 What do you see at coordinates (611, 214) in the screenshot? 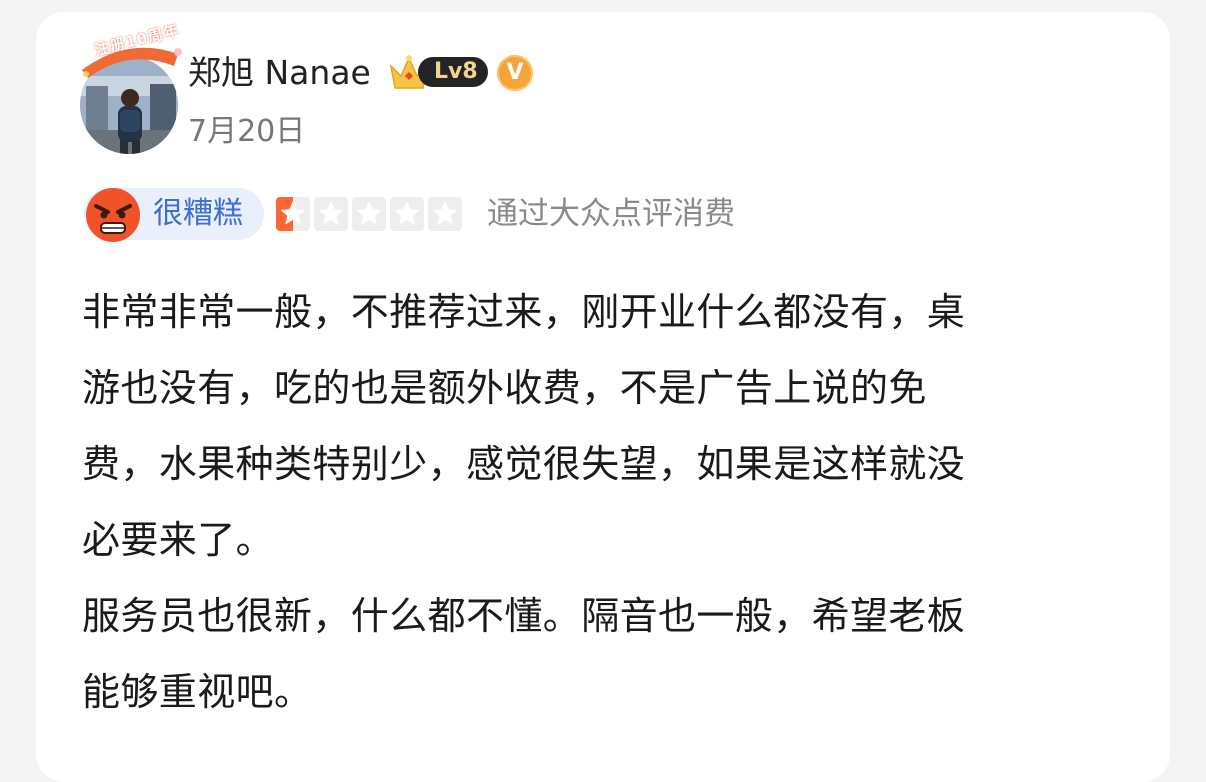
I see `consume-via-note: 通过大众点评消费` at bounding box center [611, 214].